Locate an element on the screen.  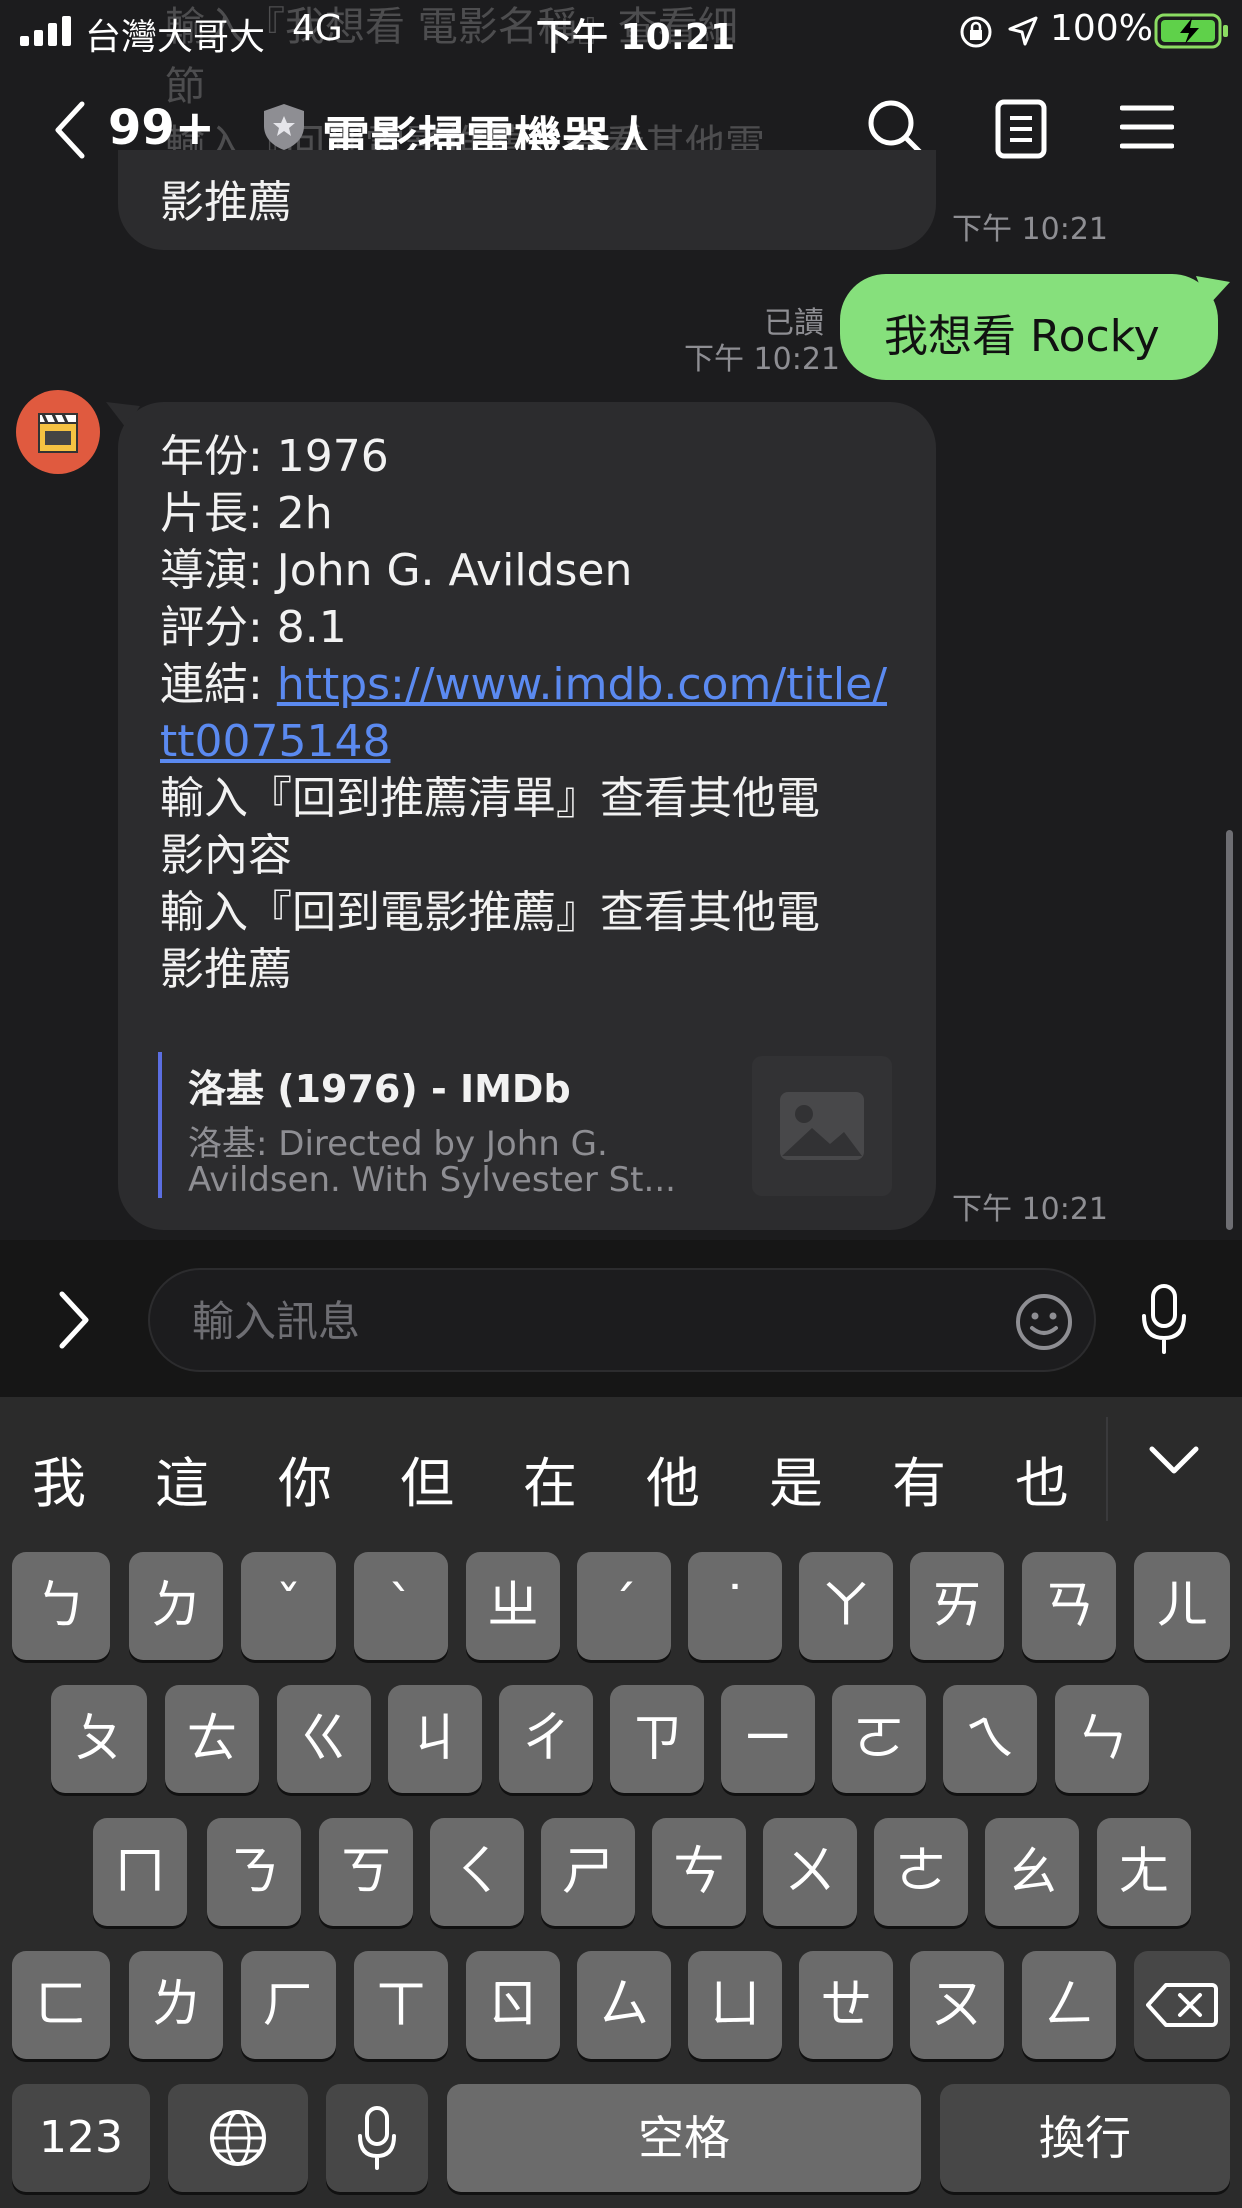
link-label: 連結: is located at coordinates (218, 684).